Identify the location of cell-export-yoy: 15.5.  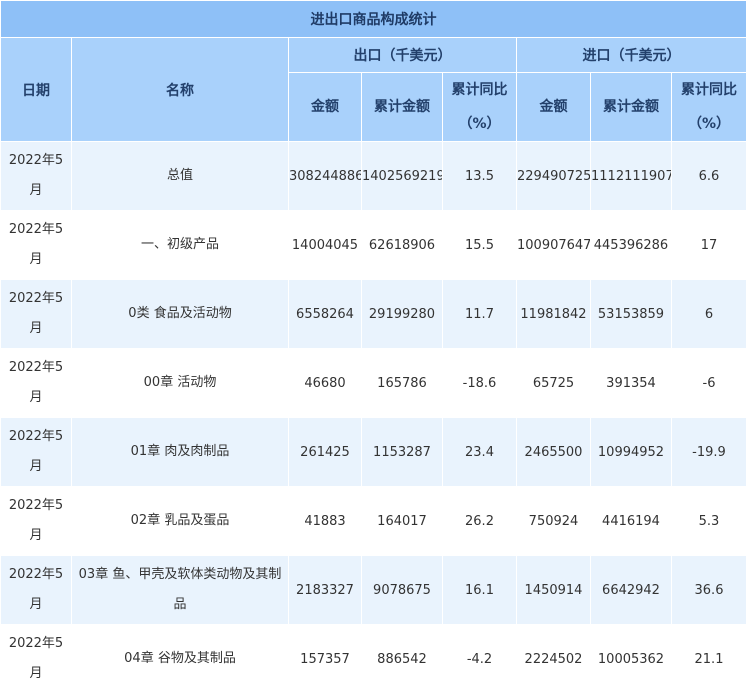
(479, 245).